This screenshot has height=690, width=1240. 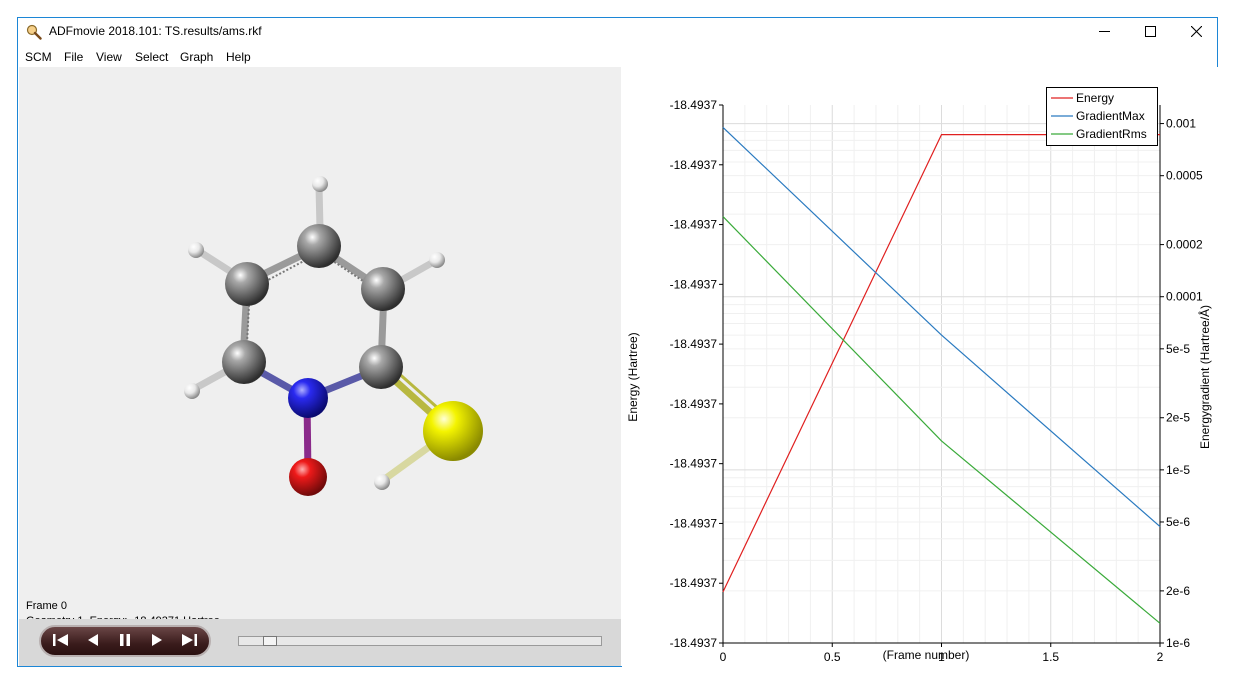 I want to click on legend-label-gradientrms: GradientRms, so click(x=1111, y=134).